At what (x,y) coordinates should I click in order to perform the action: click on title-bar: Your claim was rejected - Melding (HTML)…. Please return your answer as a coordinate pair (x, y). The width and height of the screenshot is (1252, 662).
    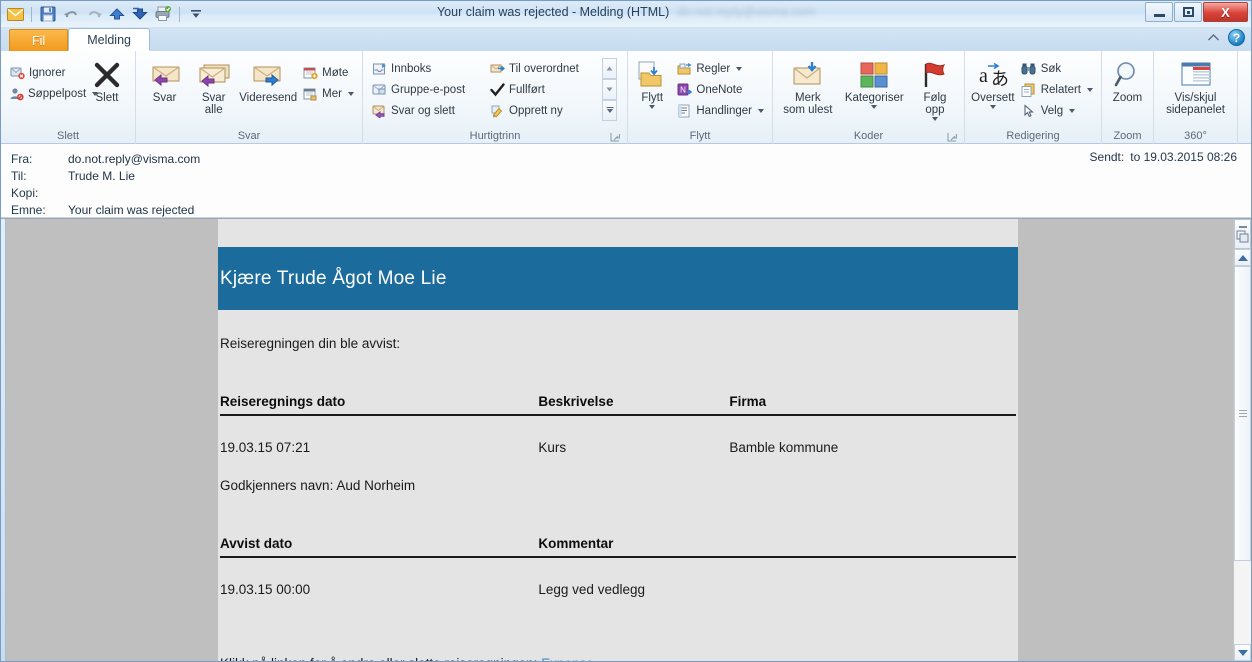
    Looking at the image, I should click on (626, 14).